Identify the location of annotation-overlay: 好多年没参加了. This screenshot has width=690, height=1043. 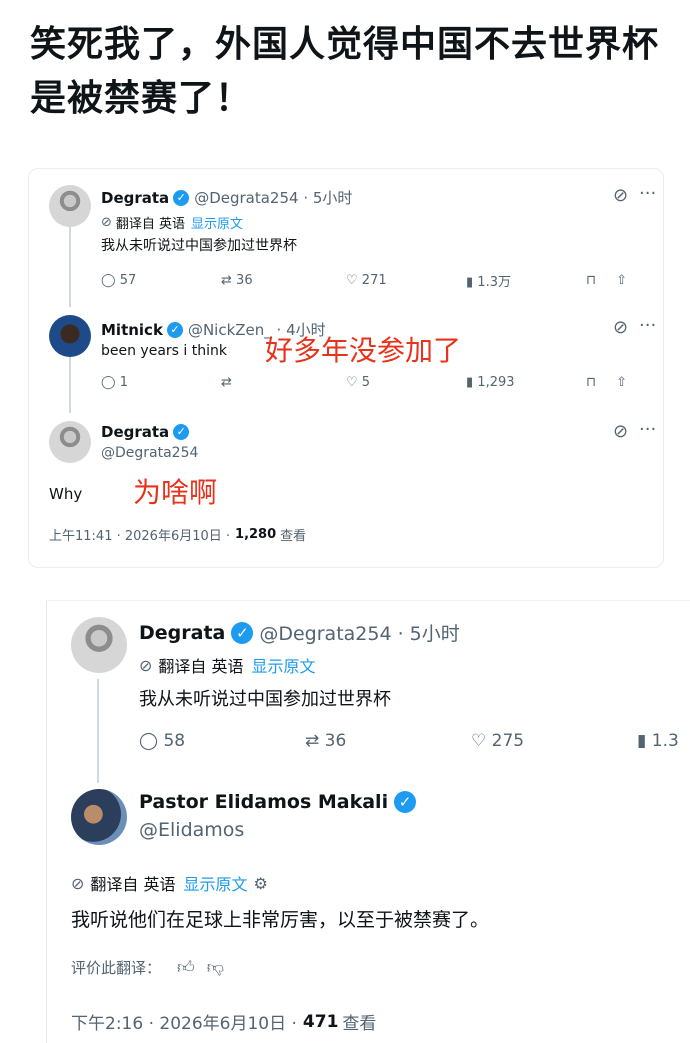
(363, 350).